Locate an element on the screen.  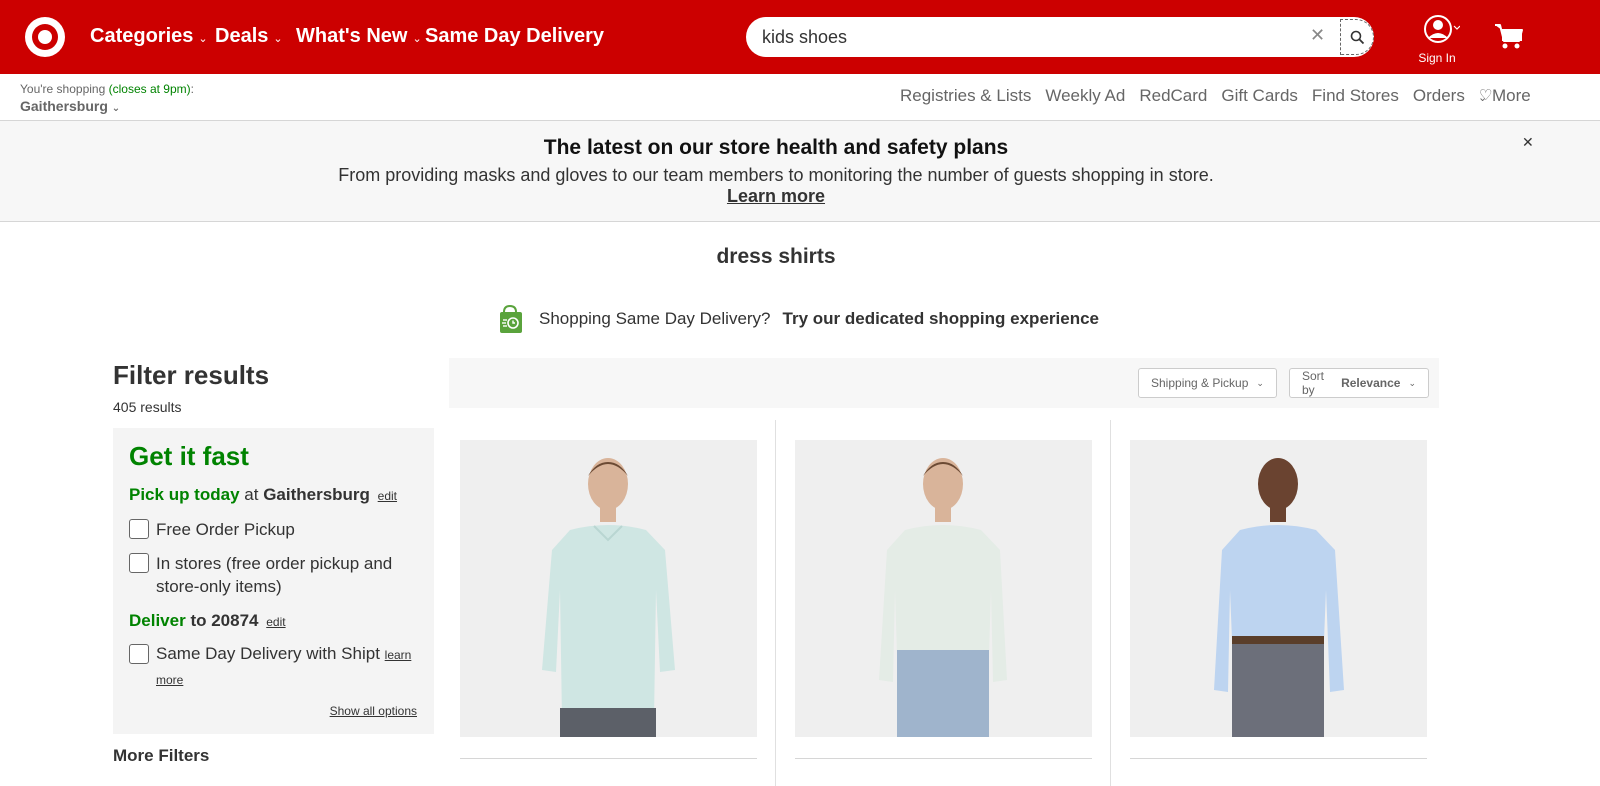
free-order-pickup-label: Free Order Pickup is located at coordinates (225, 529).